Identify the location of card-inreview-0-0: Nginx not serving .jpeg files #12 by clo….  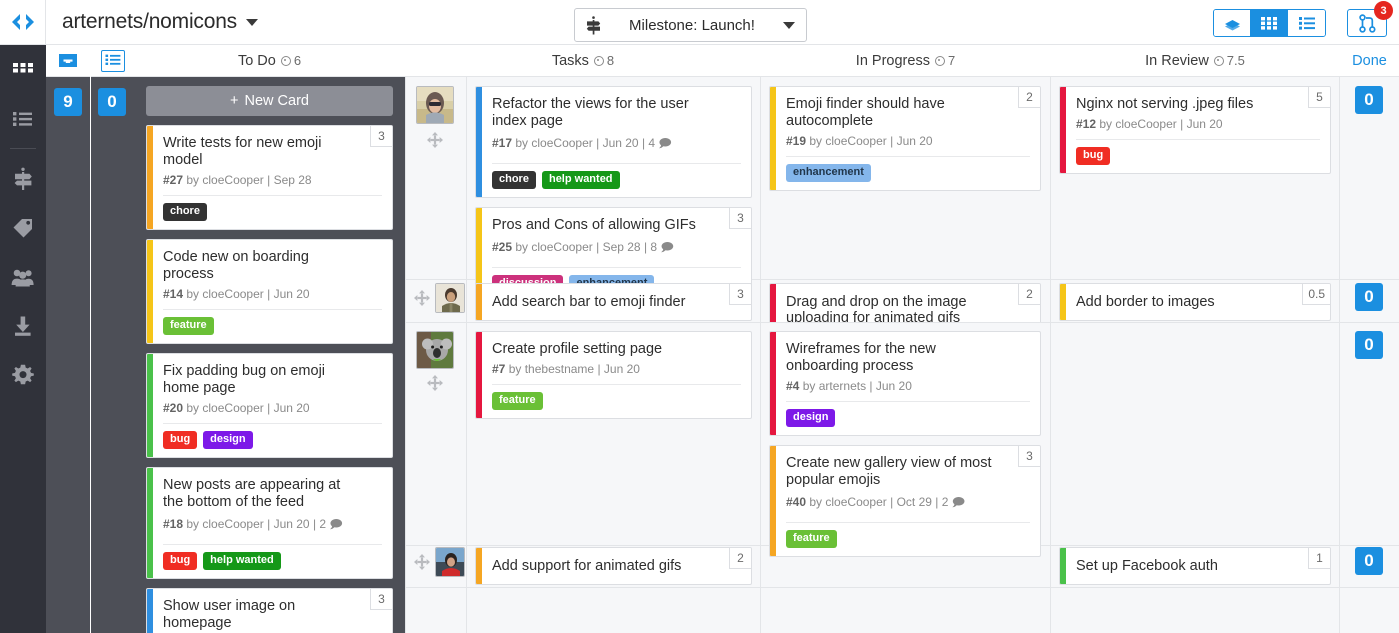
(1195, 130).